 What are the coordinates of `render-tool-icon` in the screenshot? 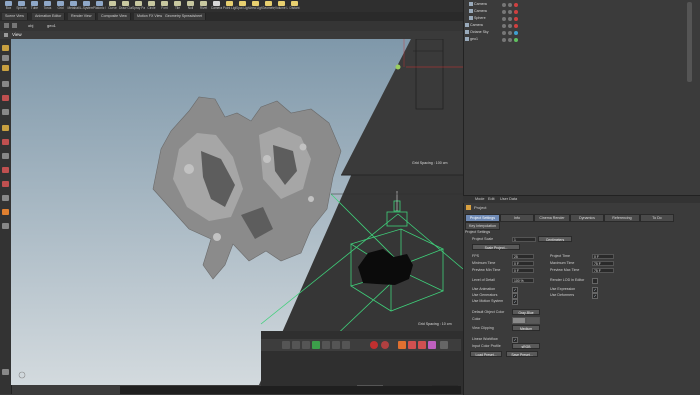 It's located at (5, 212).